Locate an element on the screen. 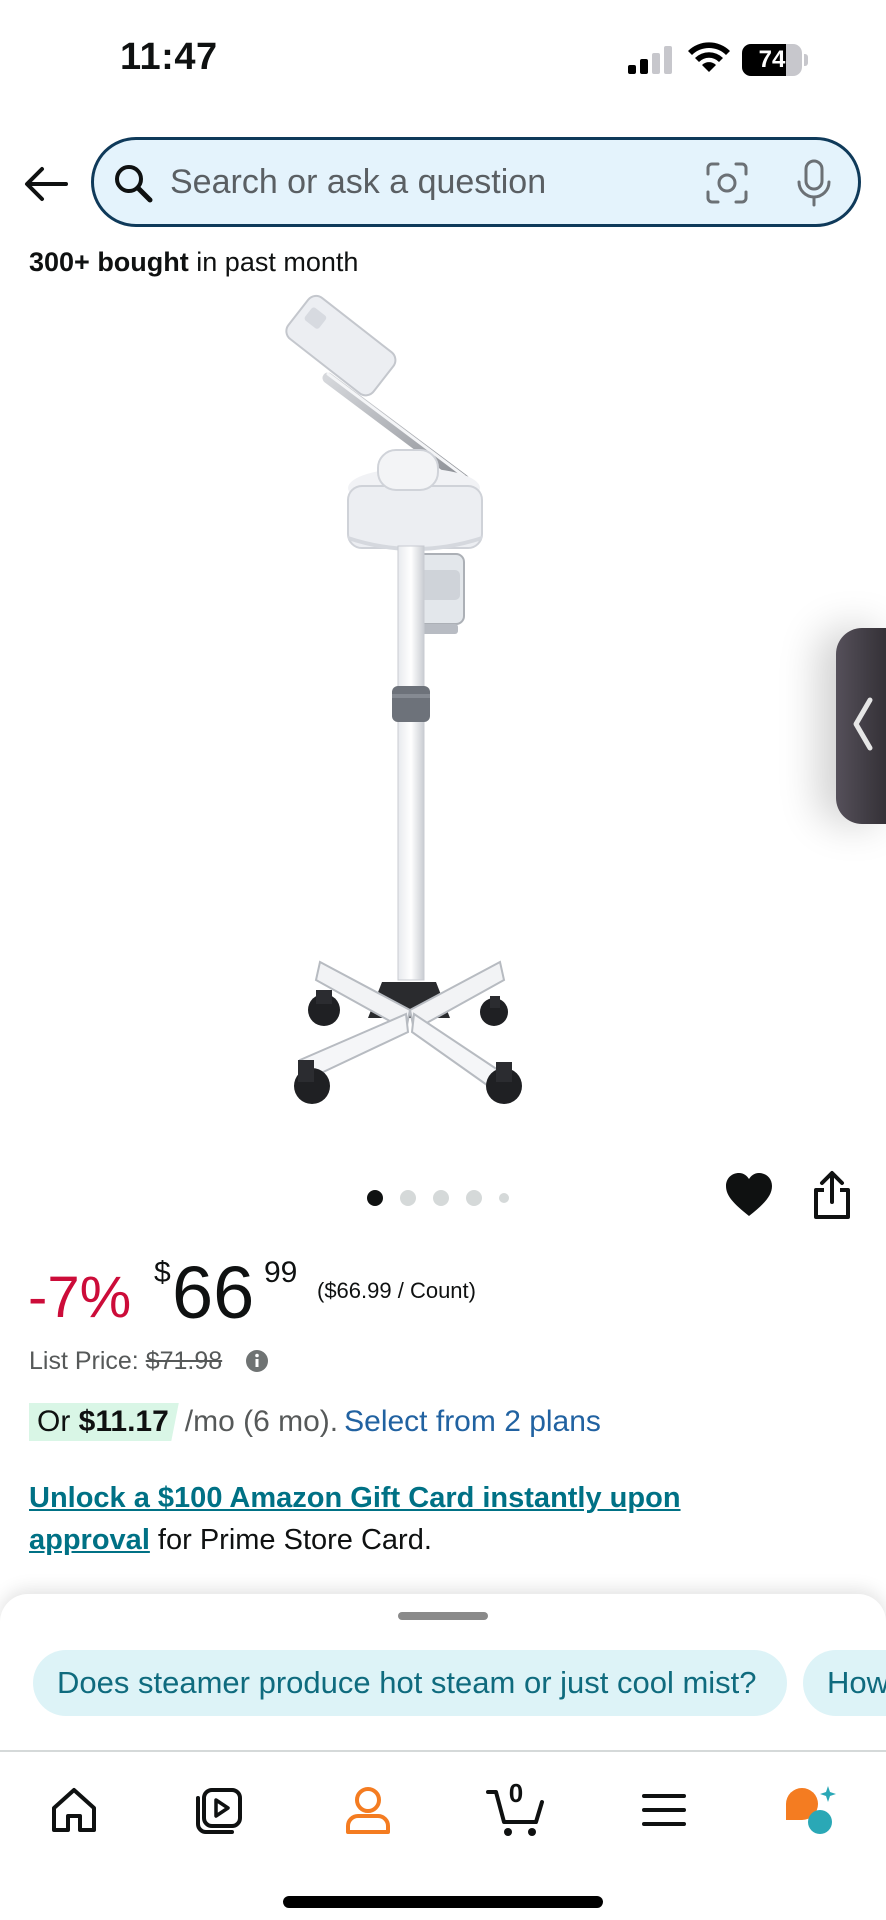 The height and width of the screenshot is (1920, 886). status-bar: 11:47 74 is located at coordinates (443, 60).